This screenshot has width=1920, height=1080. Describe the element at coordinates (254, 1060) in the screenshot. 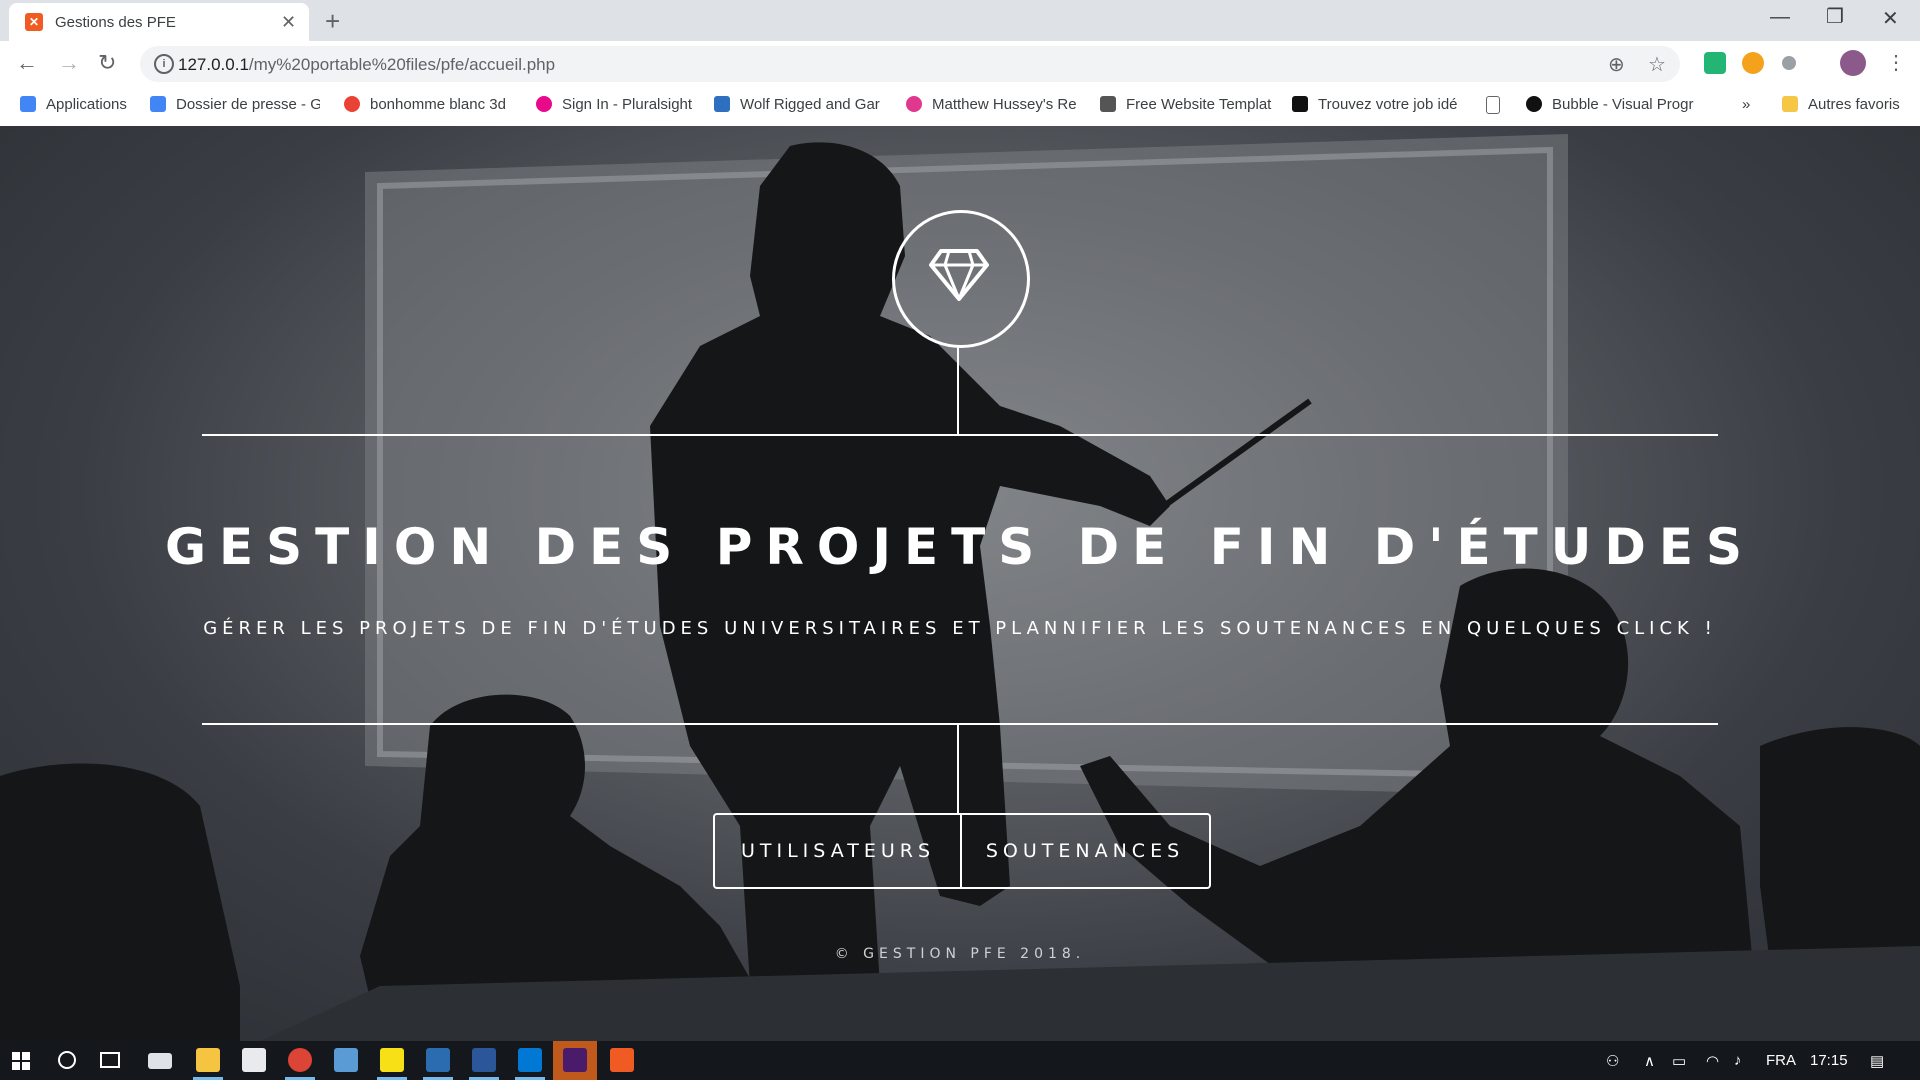

I see `store-icon` at that location.